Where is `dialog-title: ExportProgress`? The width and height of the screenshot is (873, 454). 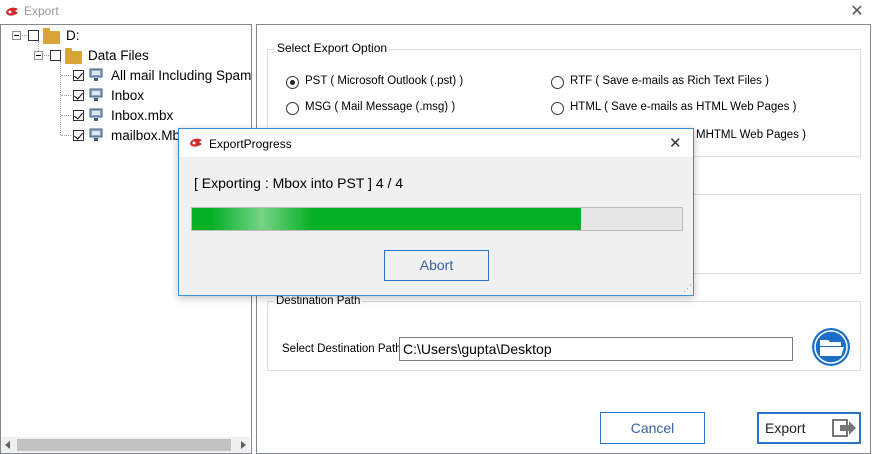
dialog-title: ExportProgress is located at coordinates (250, 144).